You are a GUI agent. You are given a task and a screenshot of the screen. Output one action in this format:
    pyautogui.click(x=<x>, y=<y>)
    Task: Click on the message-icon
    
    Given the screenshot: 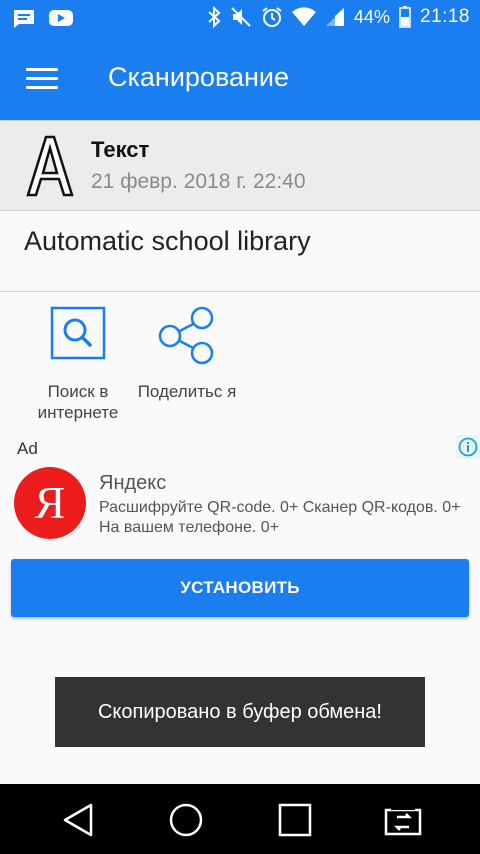 What is the action you would take?
    pyautogui.click(x=24, y=19)
    